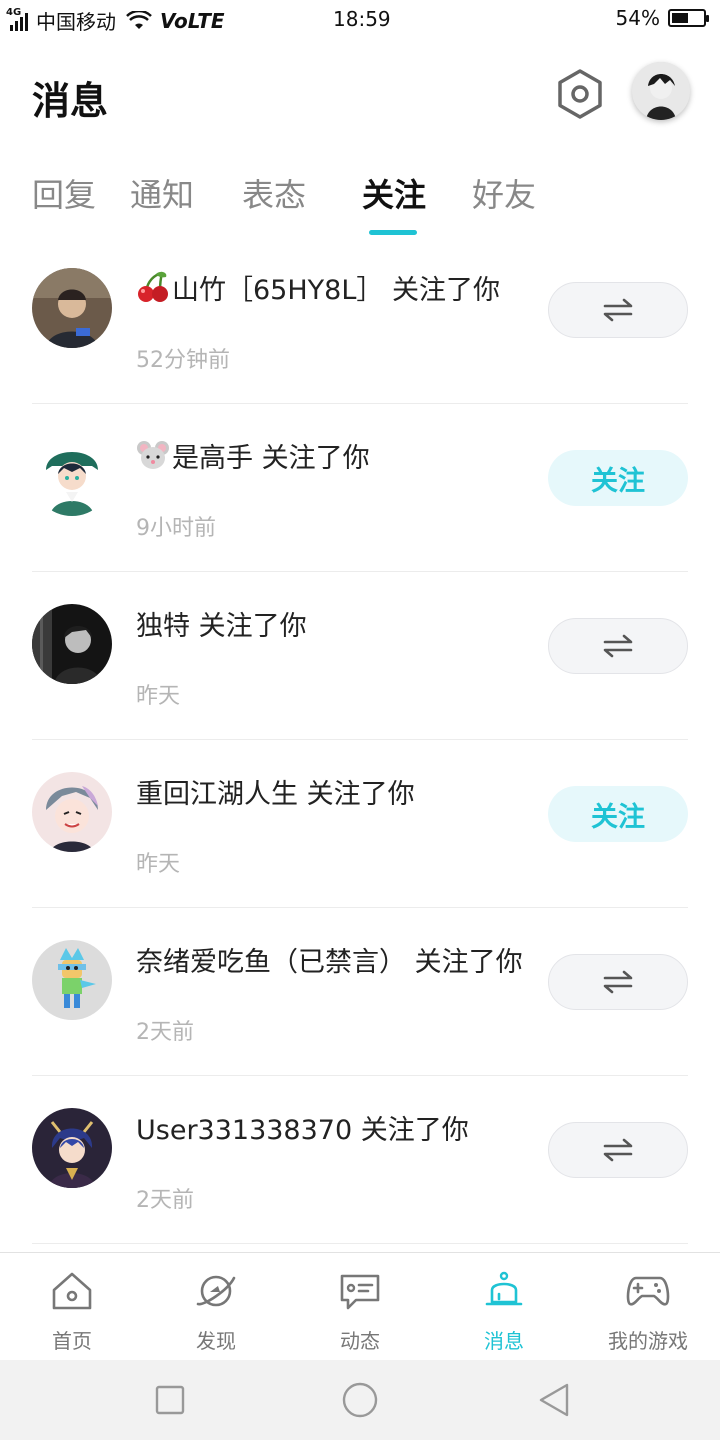  I want to click on status-bar: 4G 中国移动 VoLTE 18:59 54%, so click(360, 20).